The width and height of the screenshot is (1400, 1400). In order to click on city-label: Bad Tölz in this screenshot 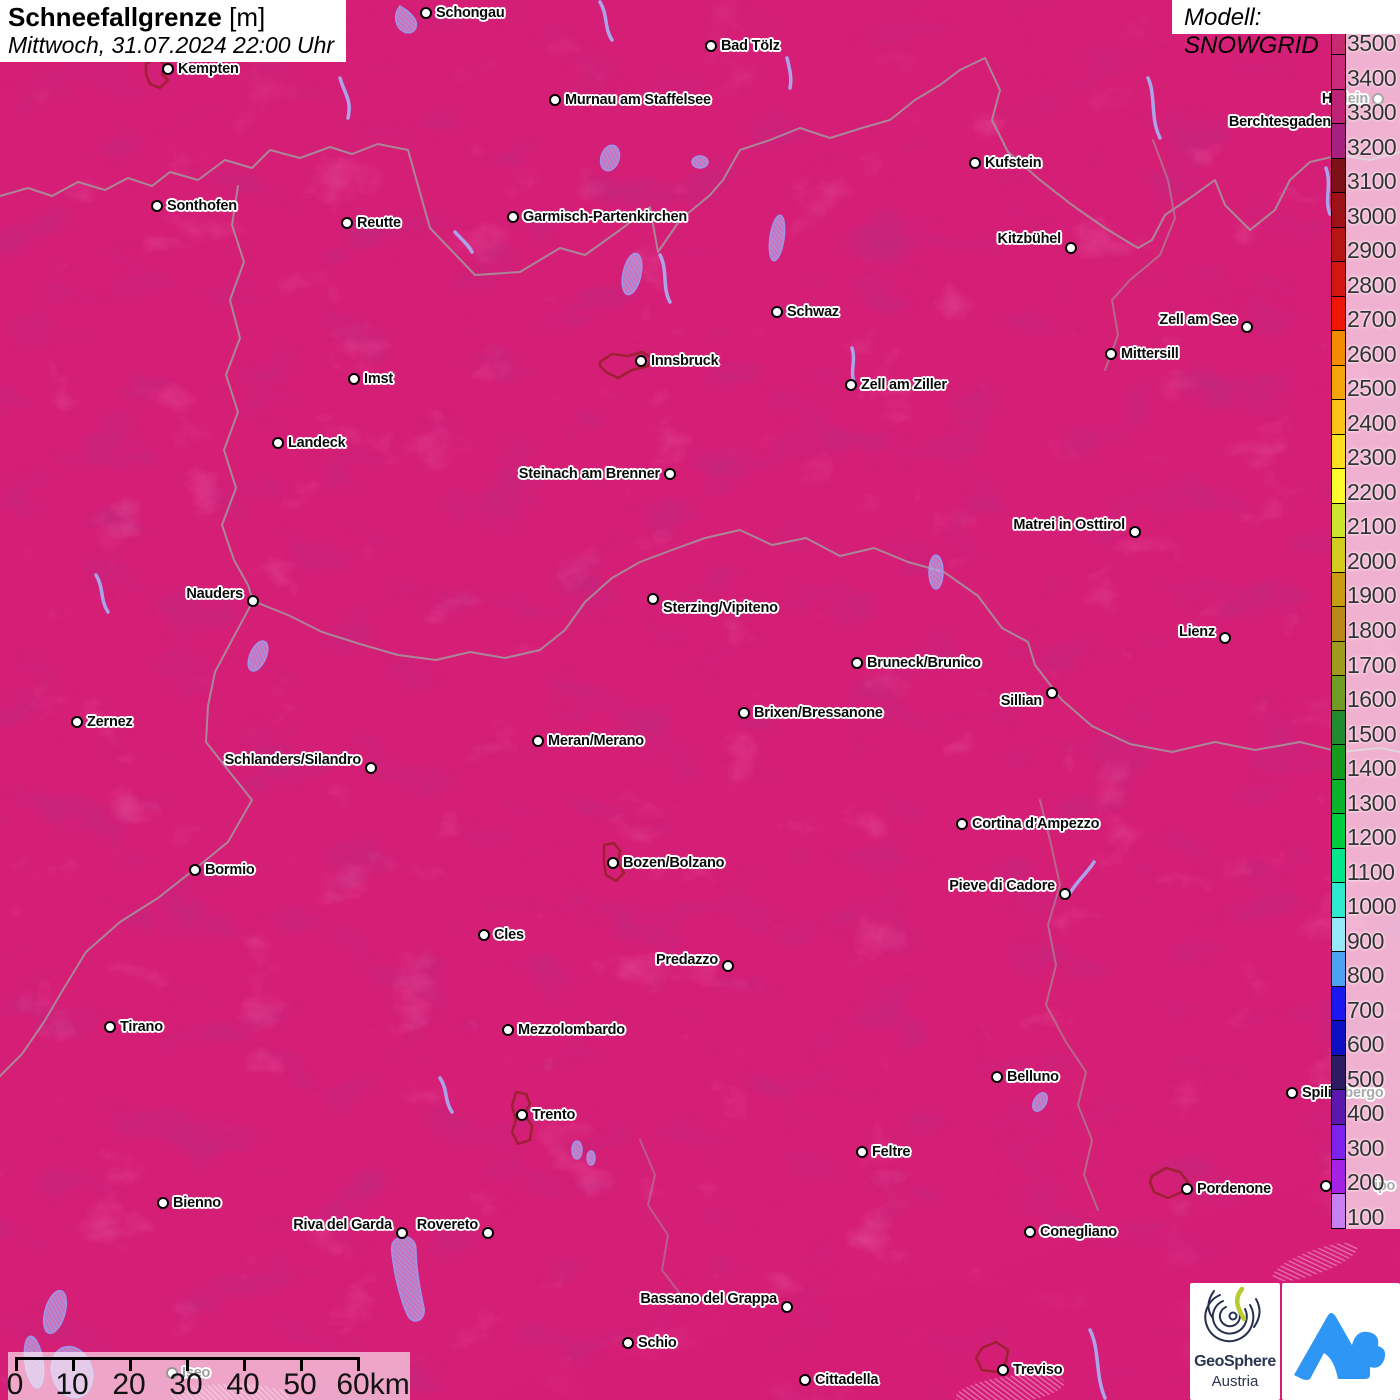, I will do `click(750, 46)`.